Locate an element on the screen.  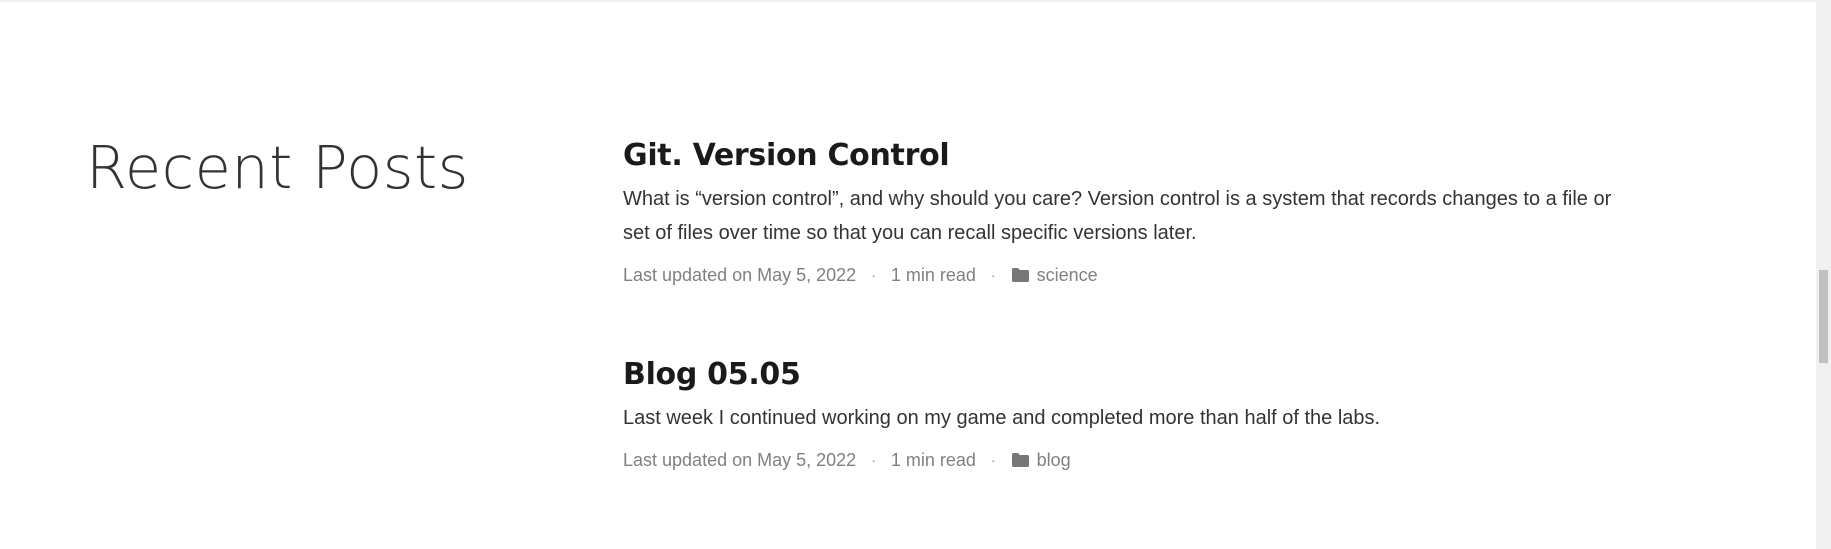
post-title-link: Git. Version Control is located at coordinates (1133, 156).